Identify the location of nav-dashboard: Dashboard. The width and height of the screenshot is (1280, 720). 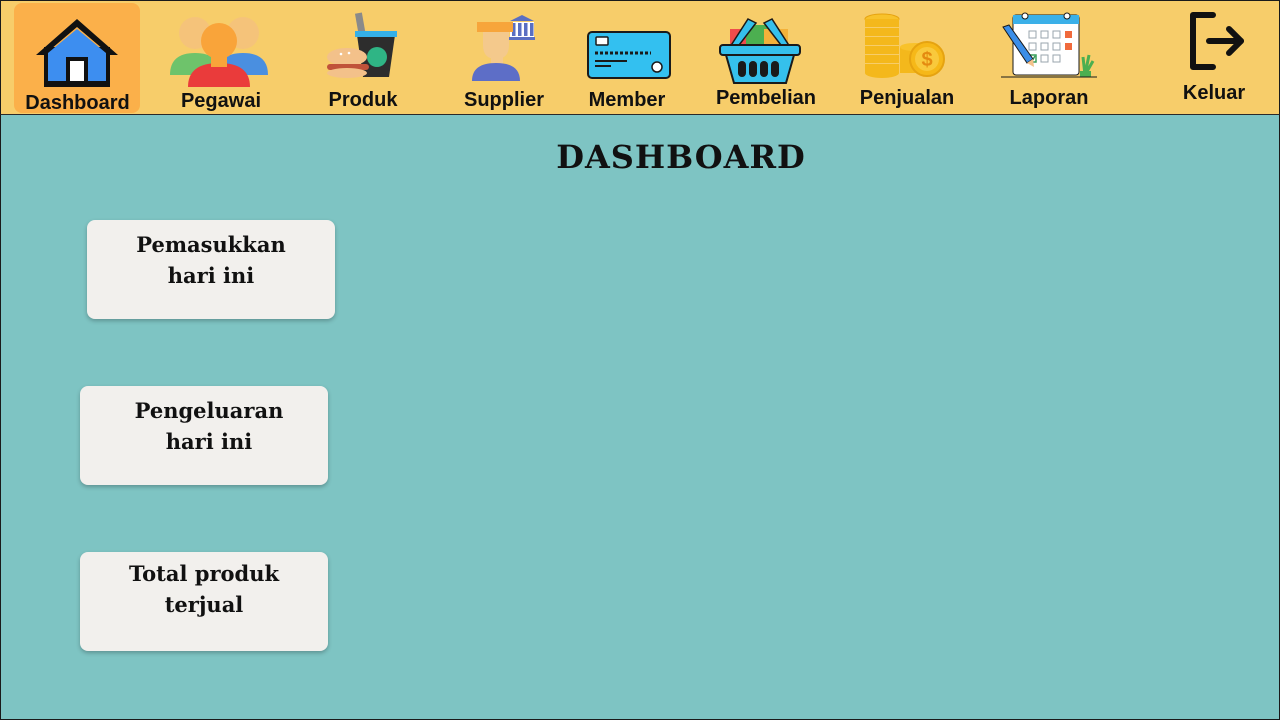
(76, 58).